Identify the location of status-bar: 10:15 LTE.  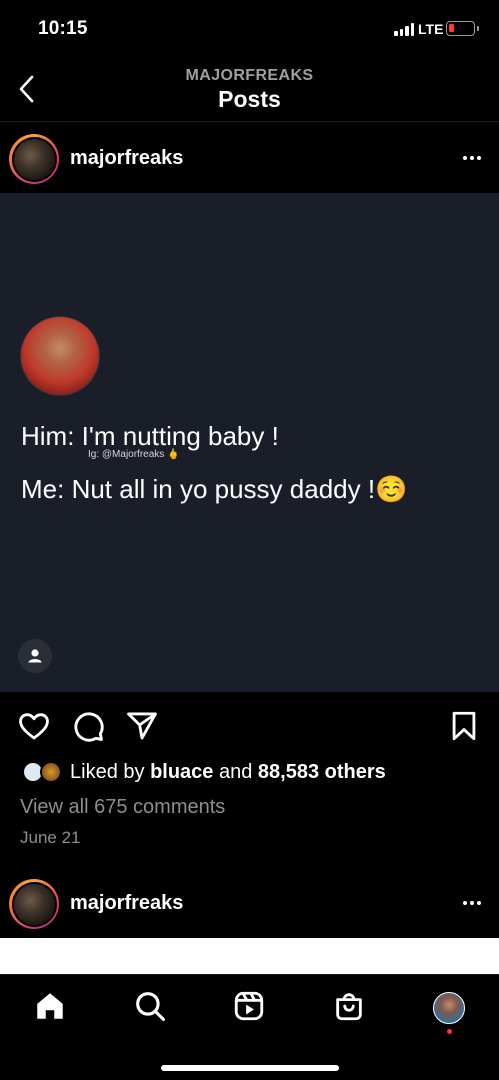
(249, 28).